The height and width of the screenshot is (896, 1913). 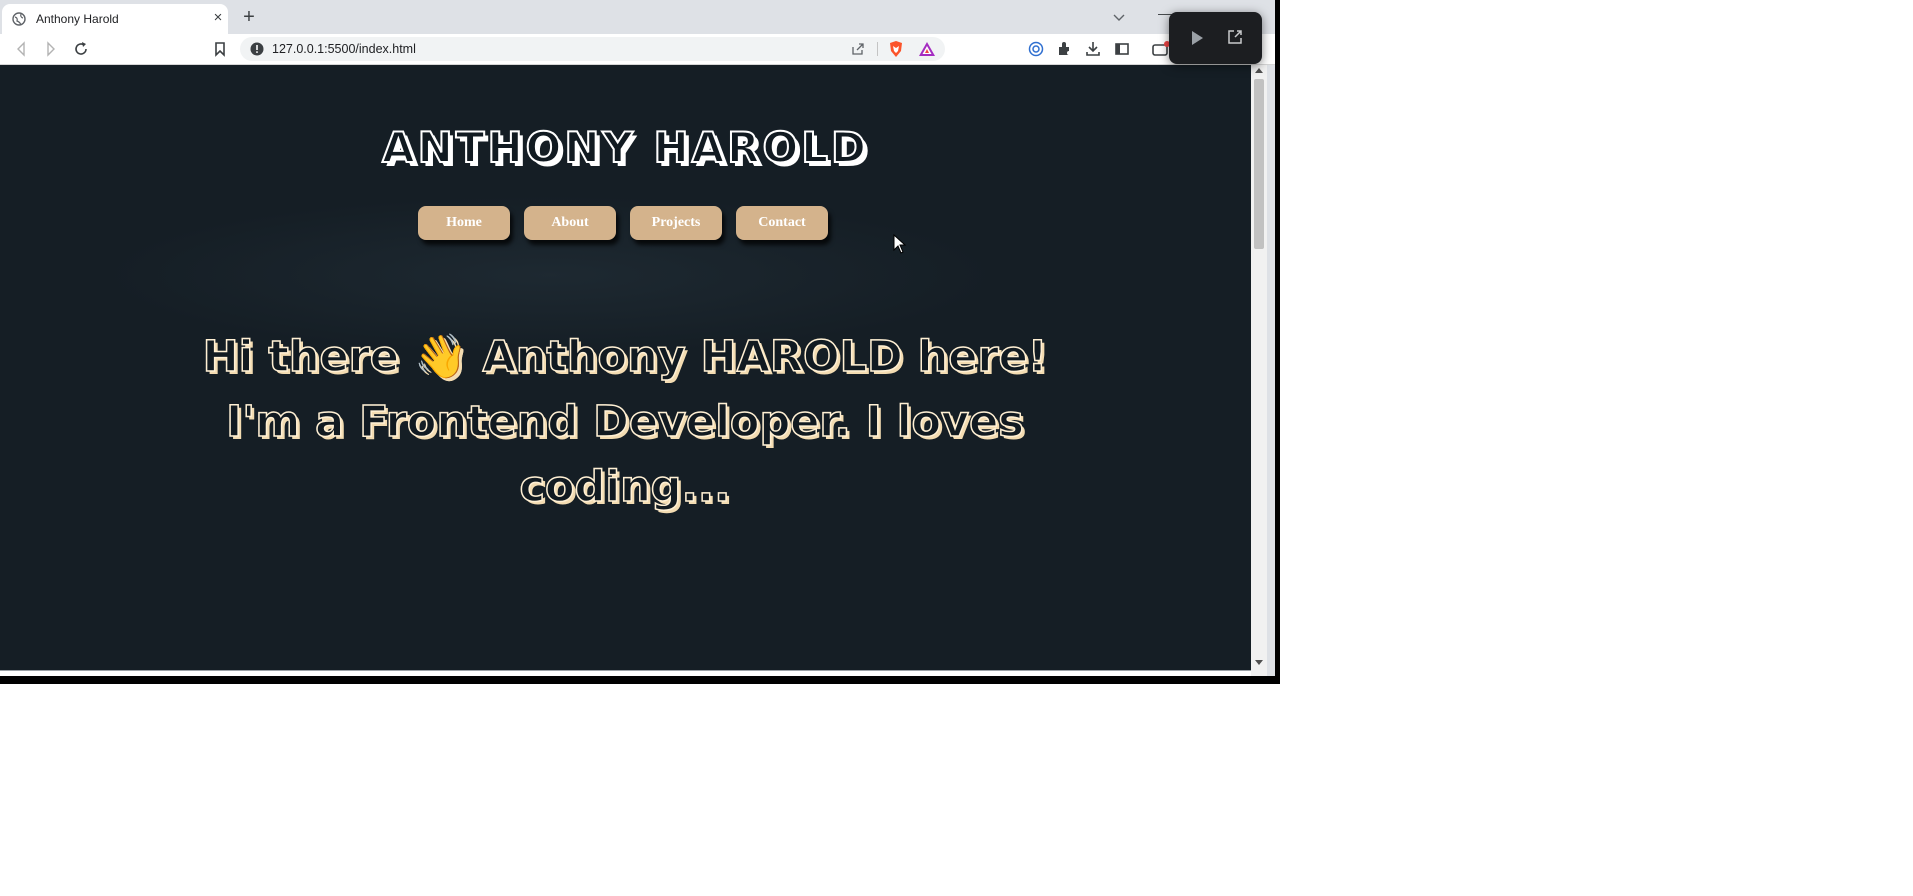 What do you see at coordinates (51, 49) in the screenshot?
I see `forward-icon` at bounding box center [51, 49].